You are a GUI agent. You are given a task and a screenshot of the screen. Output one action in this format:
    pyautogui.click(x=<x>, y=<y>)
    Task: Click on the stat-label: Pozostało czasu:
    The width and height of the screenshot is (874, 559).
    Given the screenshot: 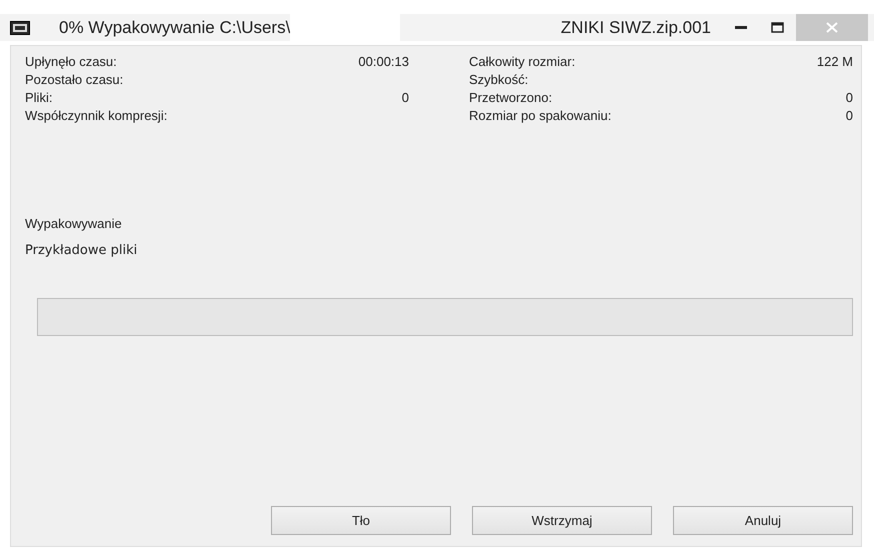 What is the action you would take?
    pyautogui.click(x=74, y=79)
    